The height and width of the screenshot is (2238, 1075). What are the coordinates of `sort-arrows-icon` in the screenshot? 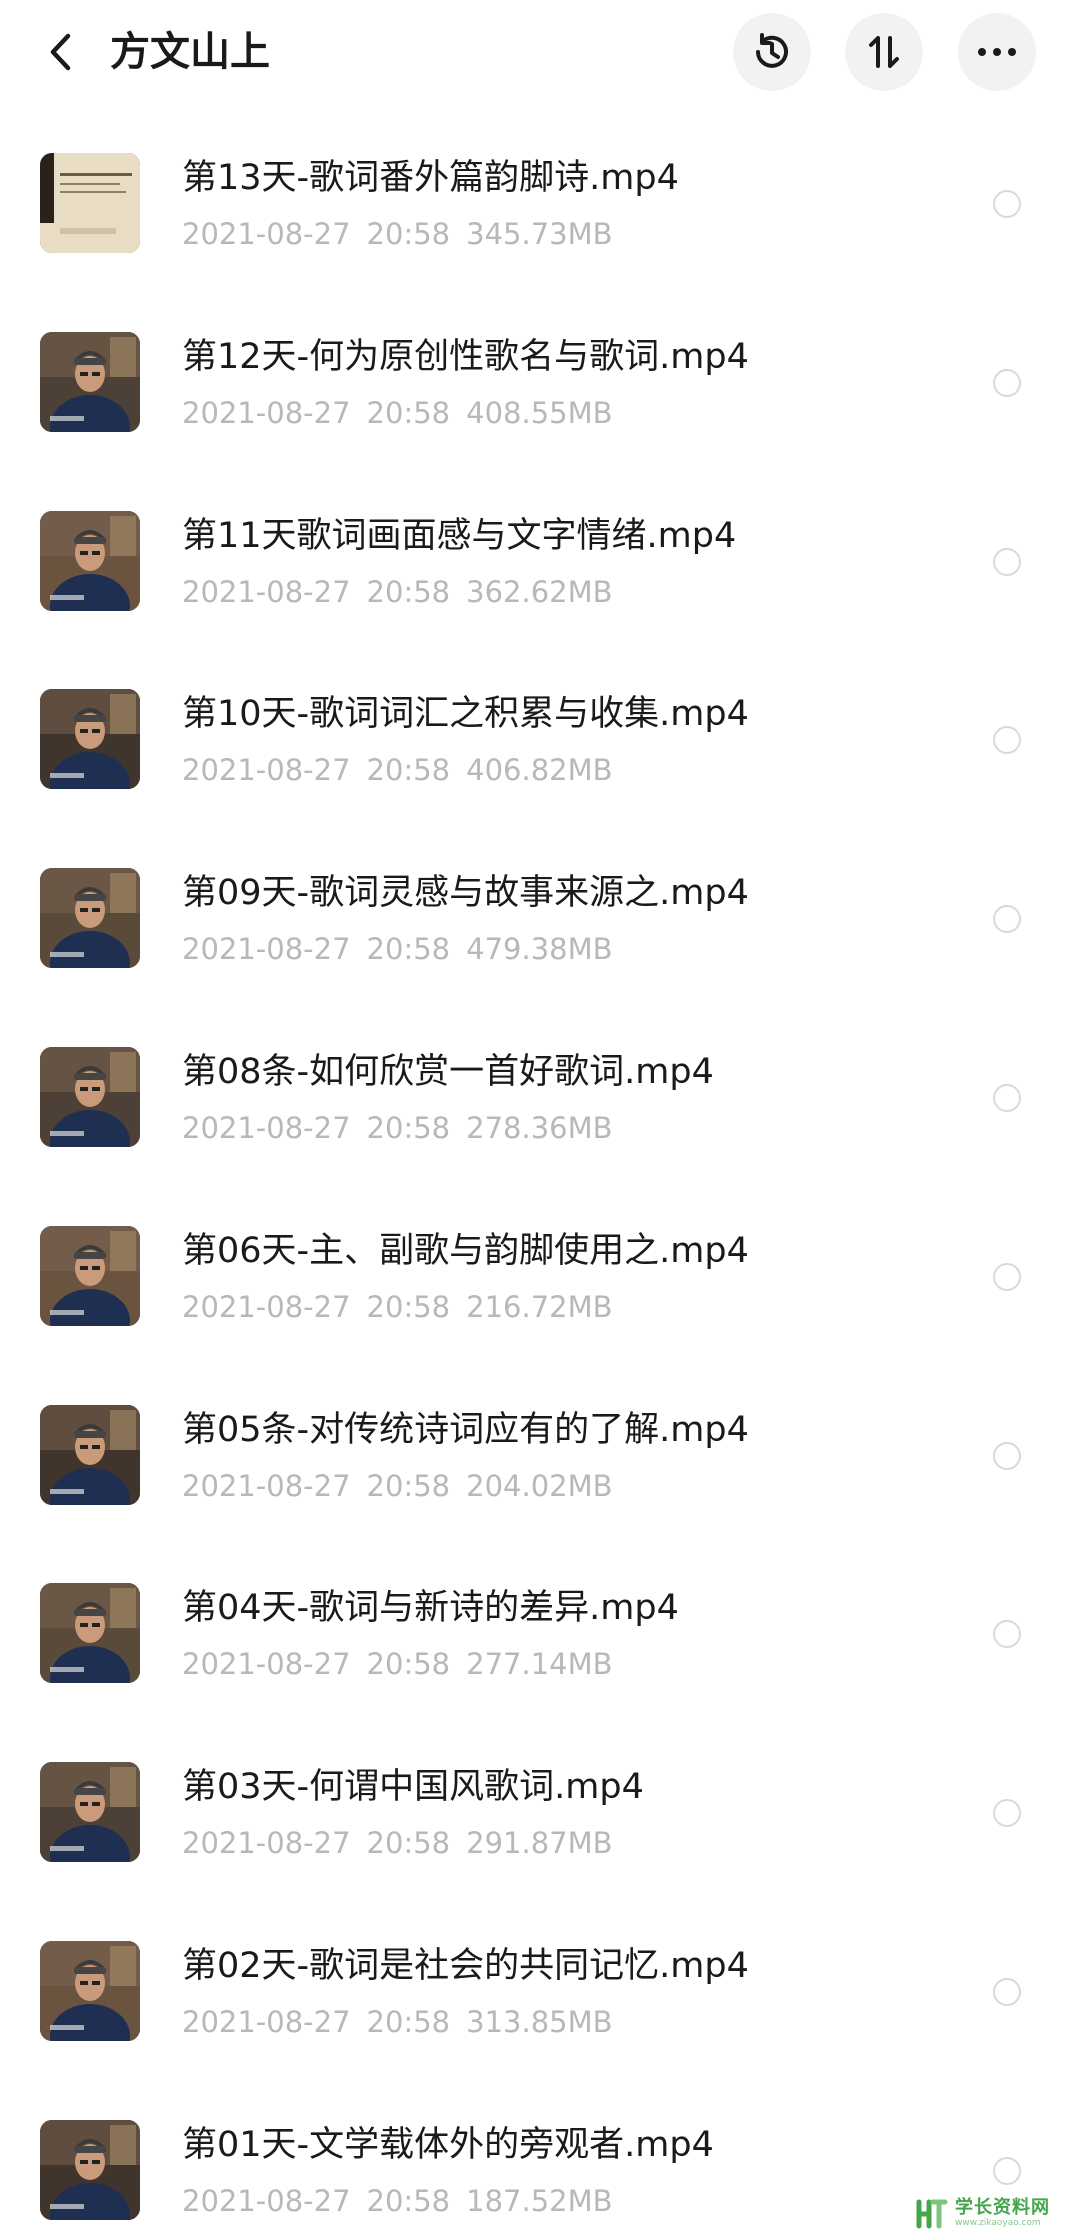 It's located at (884, 52).